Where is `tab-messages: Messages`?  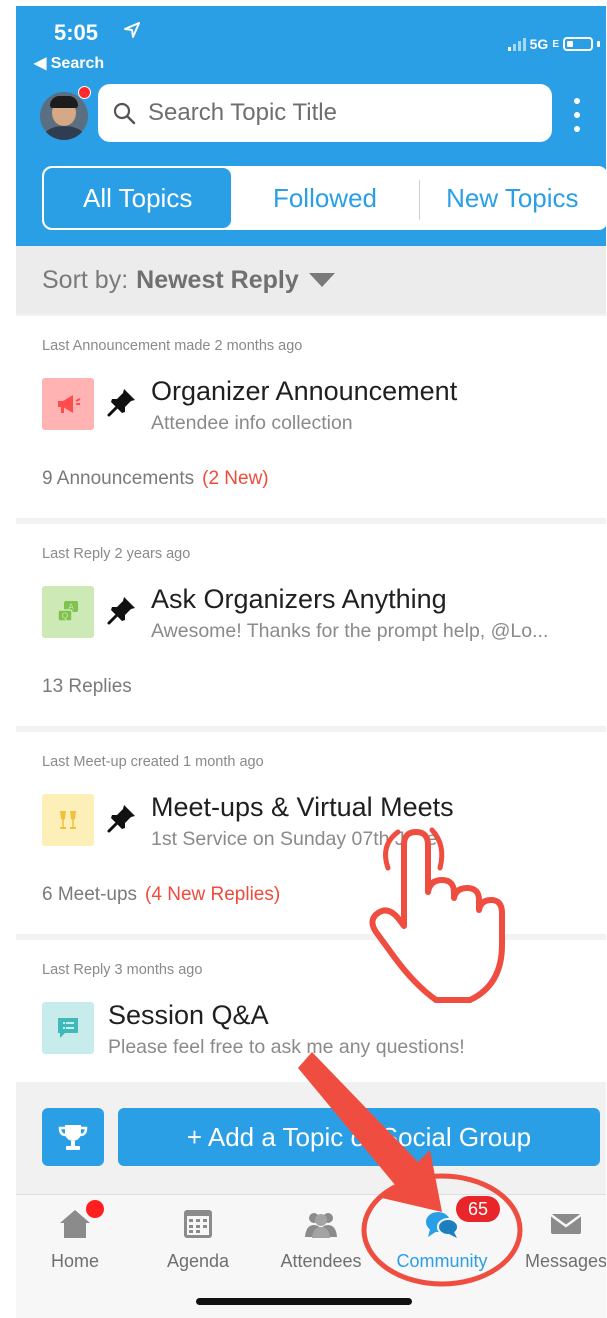 tab-messages: Messages is located at coordinates (558, 1242).